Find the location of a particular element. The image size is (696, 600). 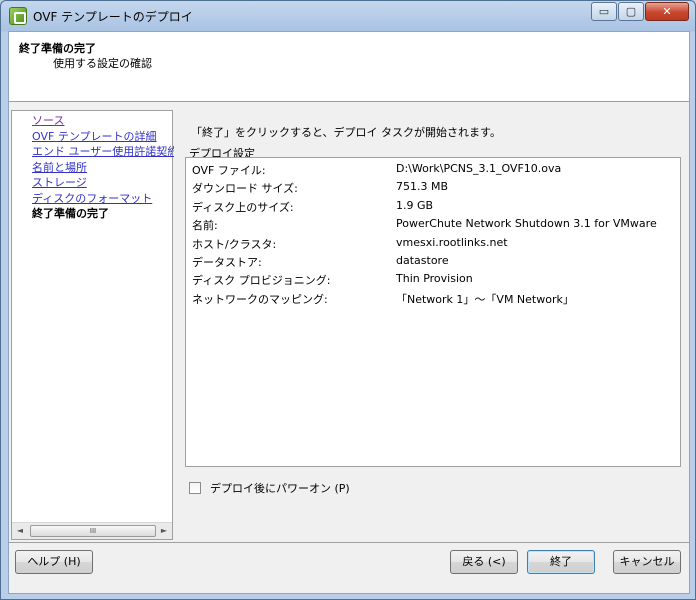

footer-divider is located at coordinates (349, 542).